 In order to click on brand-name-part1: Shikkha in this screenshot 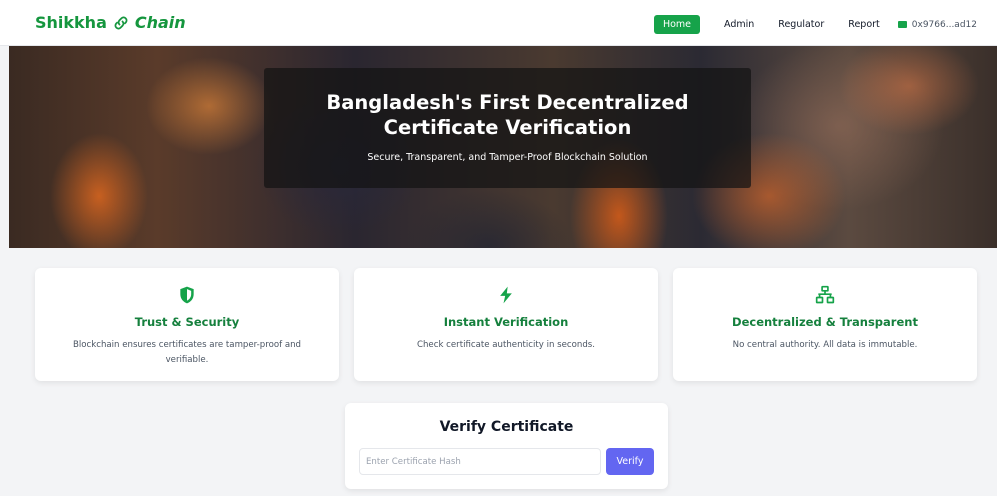, I will do `click(71, 22)`.